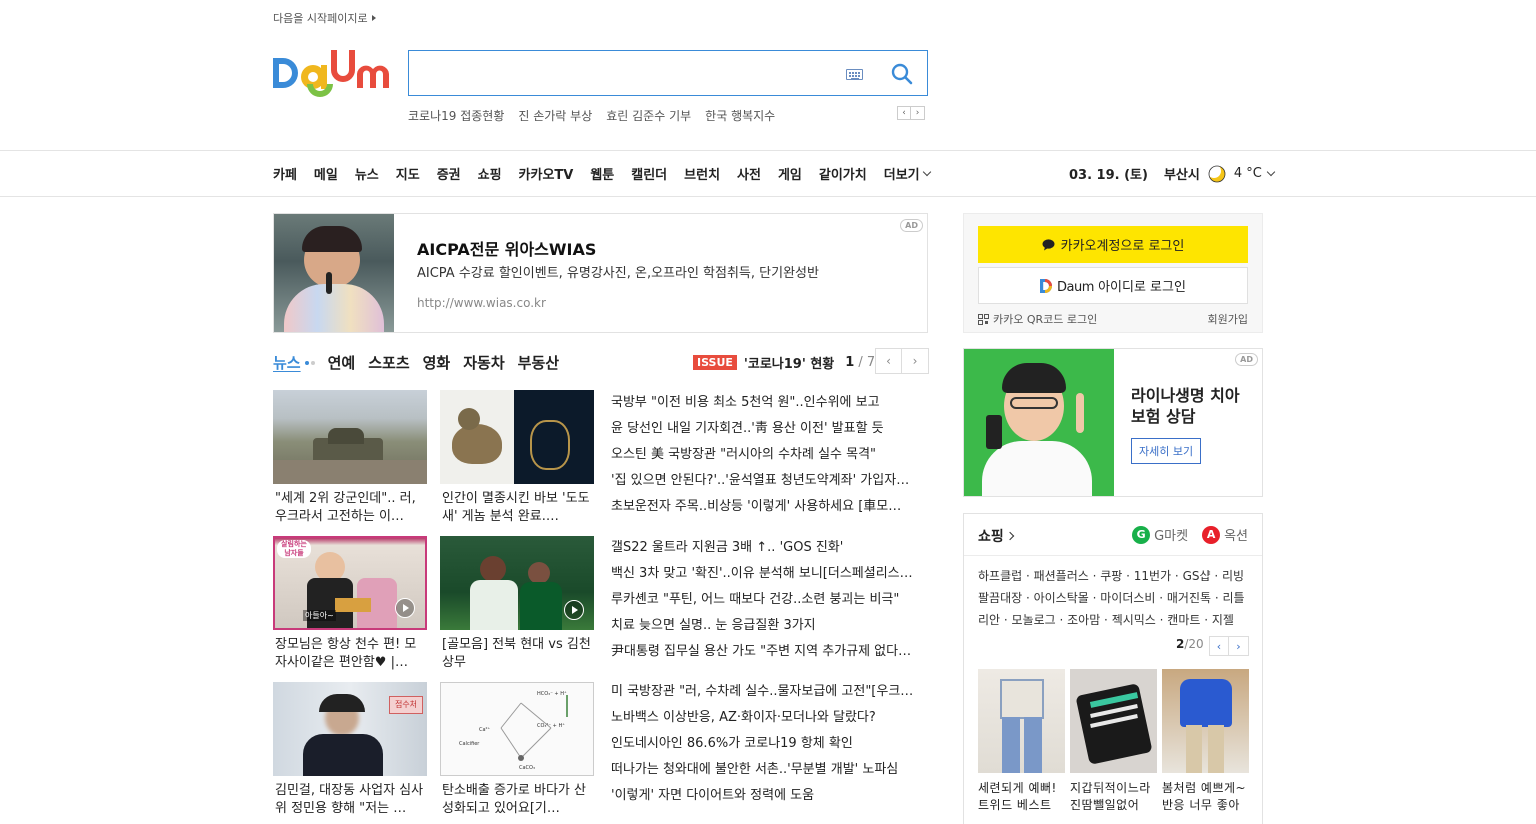 This screenshot has width=1536, height=824. I want to click on search-input, so click(624, 73).